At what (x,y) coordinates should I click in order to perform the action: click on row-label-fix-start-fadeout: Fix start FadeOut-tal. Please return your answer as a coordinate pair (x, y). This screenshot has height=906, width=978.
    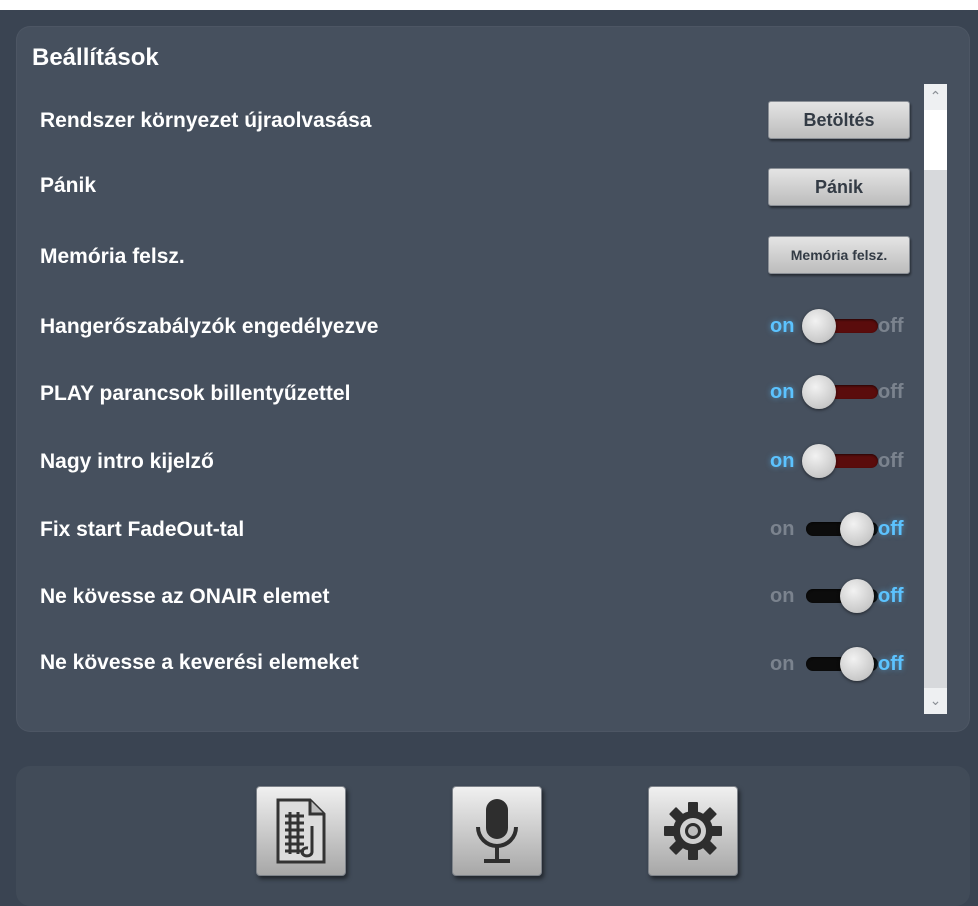
    Looking at the image, I should click on (142, 529).